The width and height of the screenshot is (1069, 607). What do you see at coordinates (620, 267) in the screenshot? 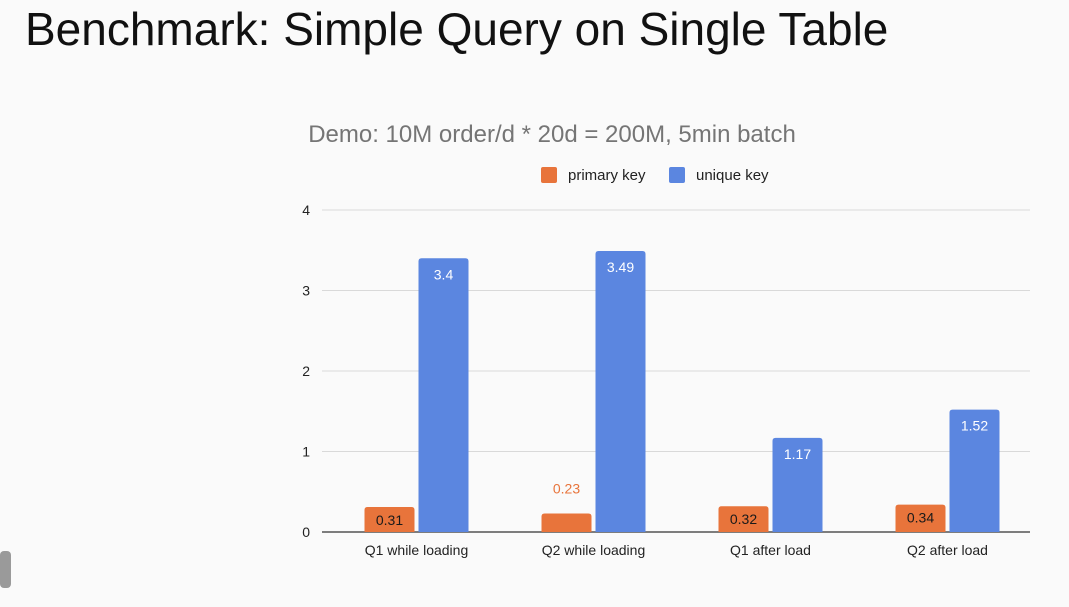
I see `data-label: 3.49` at bounding box center [620, 267].